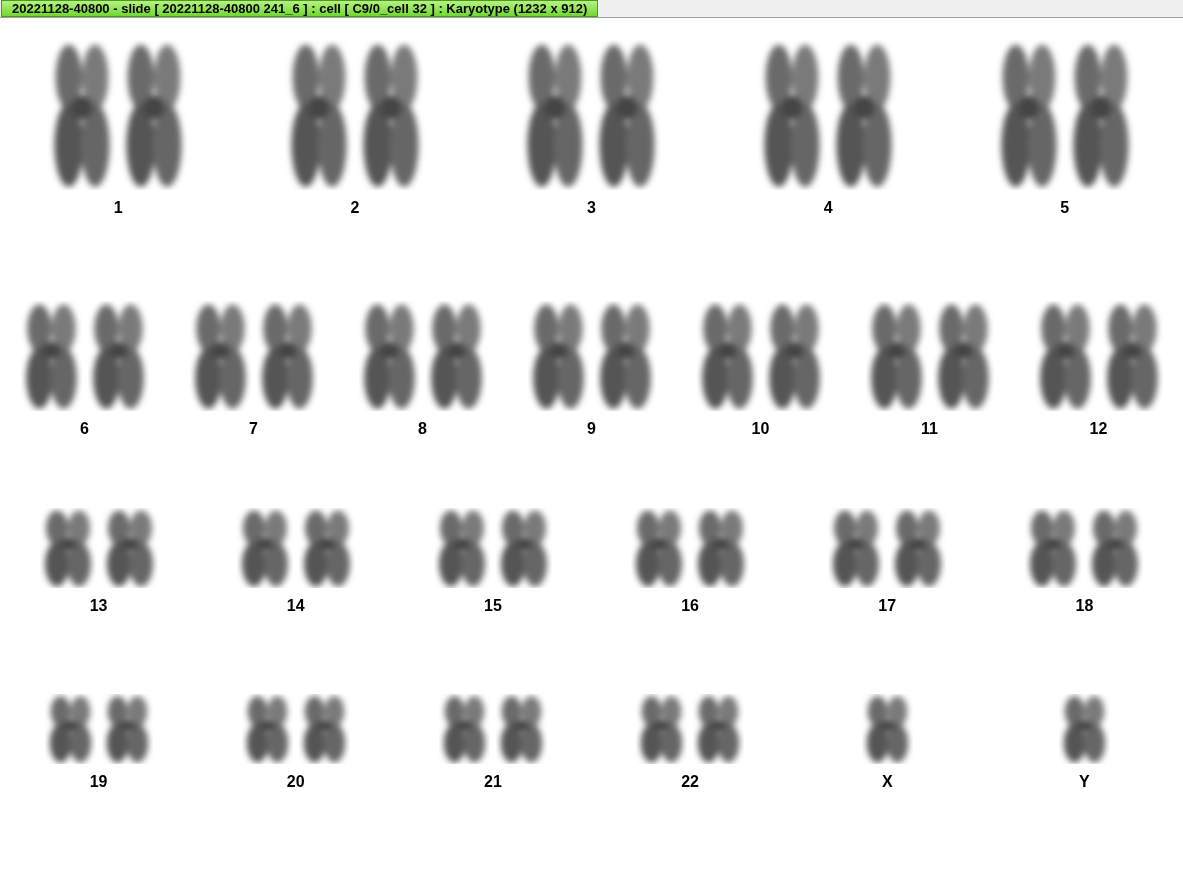  Describe the element at coordinates (690, 606) in the screenshot. I see `chromosome-label: 16` at that location.